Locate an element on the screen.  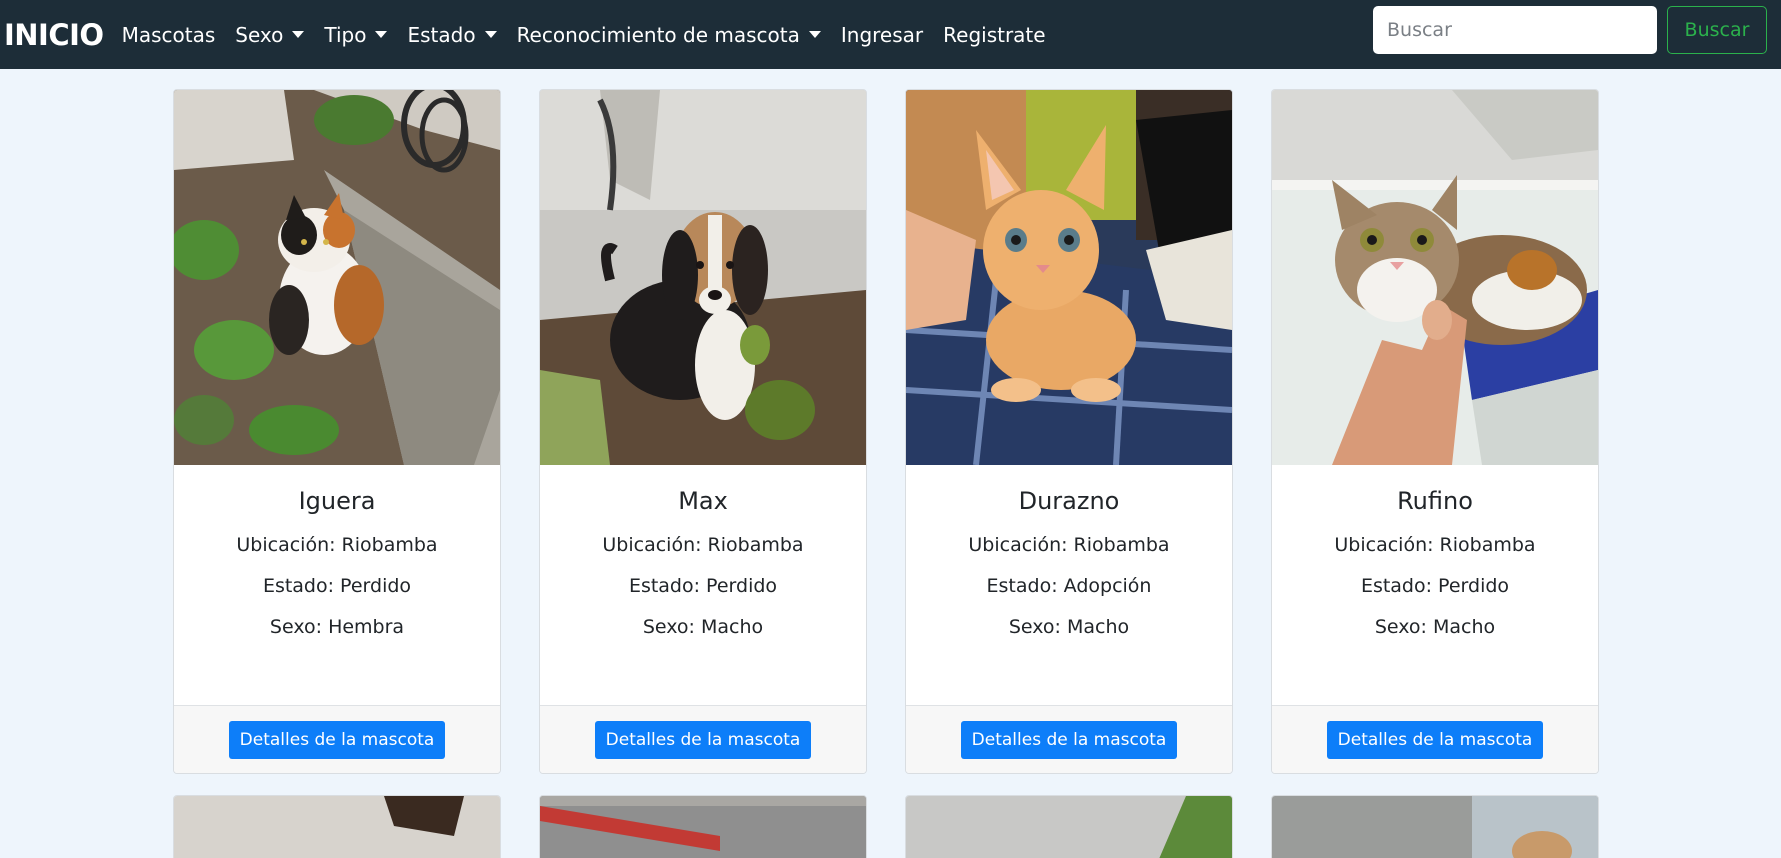
pet-sex: Sexo: Hembra is located at coordinates (337, 627).